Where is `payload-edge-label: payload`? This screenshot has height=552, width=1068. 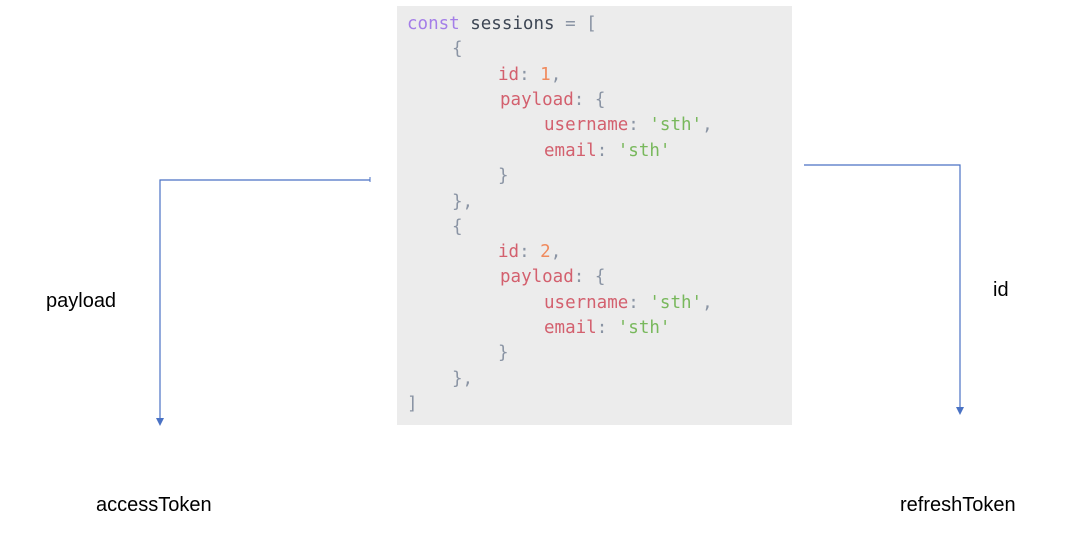 payload-edge-label: payload is located at coordinates (81, 301).